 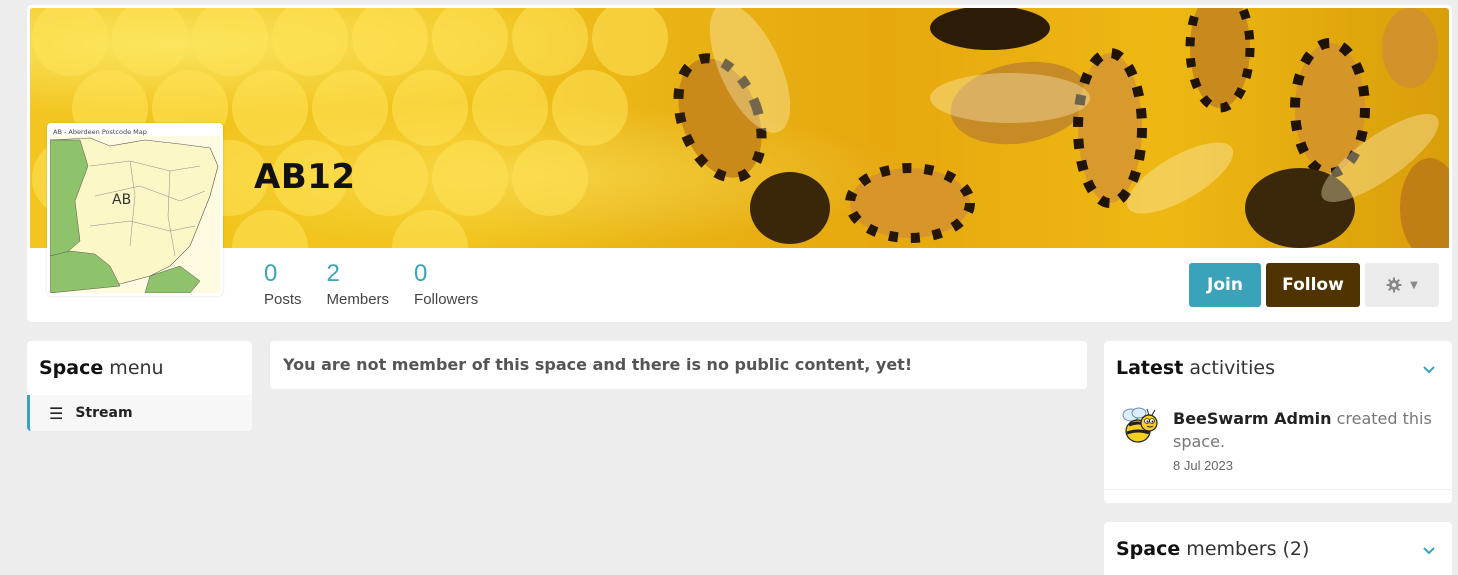 What do you see at coordinates (135, 209) in the screenshot?
I see `space-avatar: AB - Aberdeen Postcode Map AB` at bounding box center [135, 209].